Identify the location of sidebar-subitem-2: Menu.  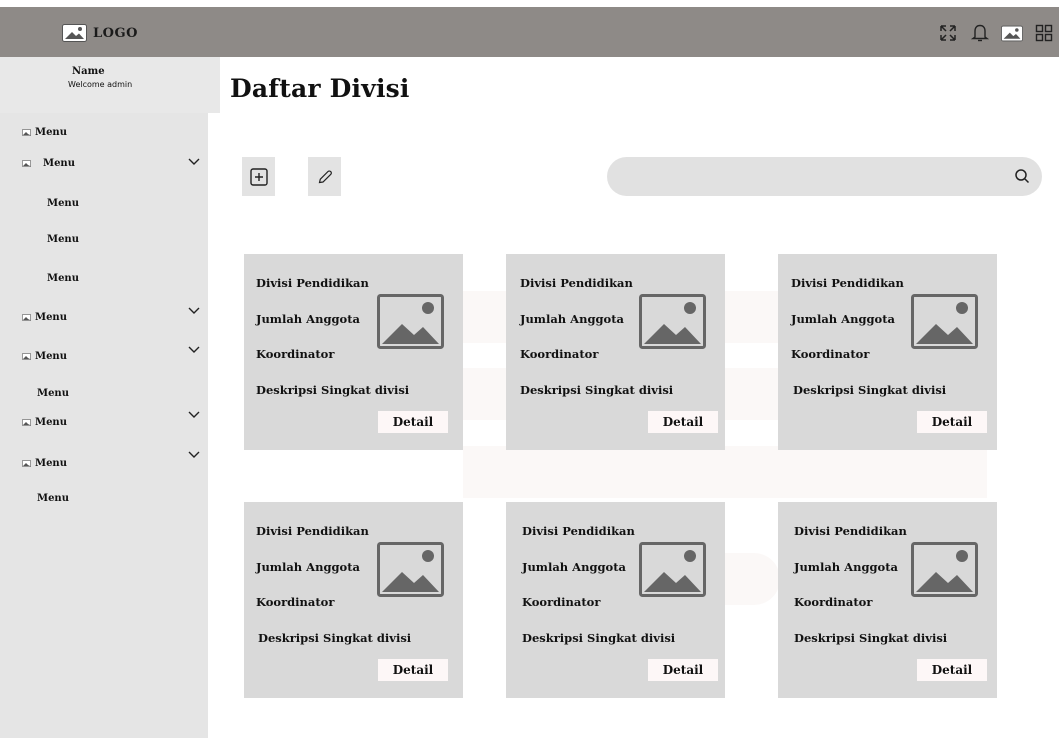
(63, 239).